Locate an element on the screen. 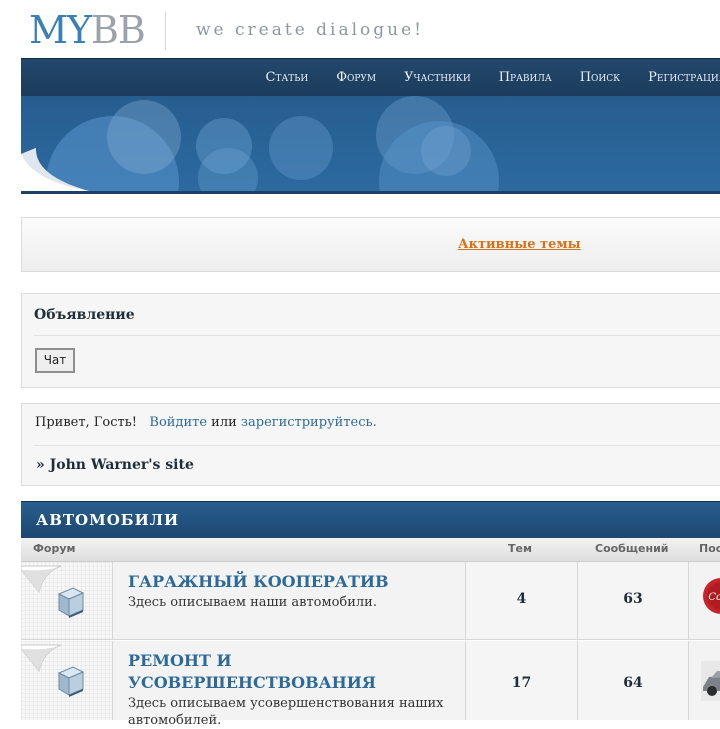  banner-bottom-line is located at coordinates (370, 192).